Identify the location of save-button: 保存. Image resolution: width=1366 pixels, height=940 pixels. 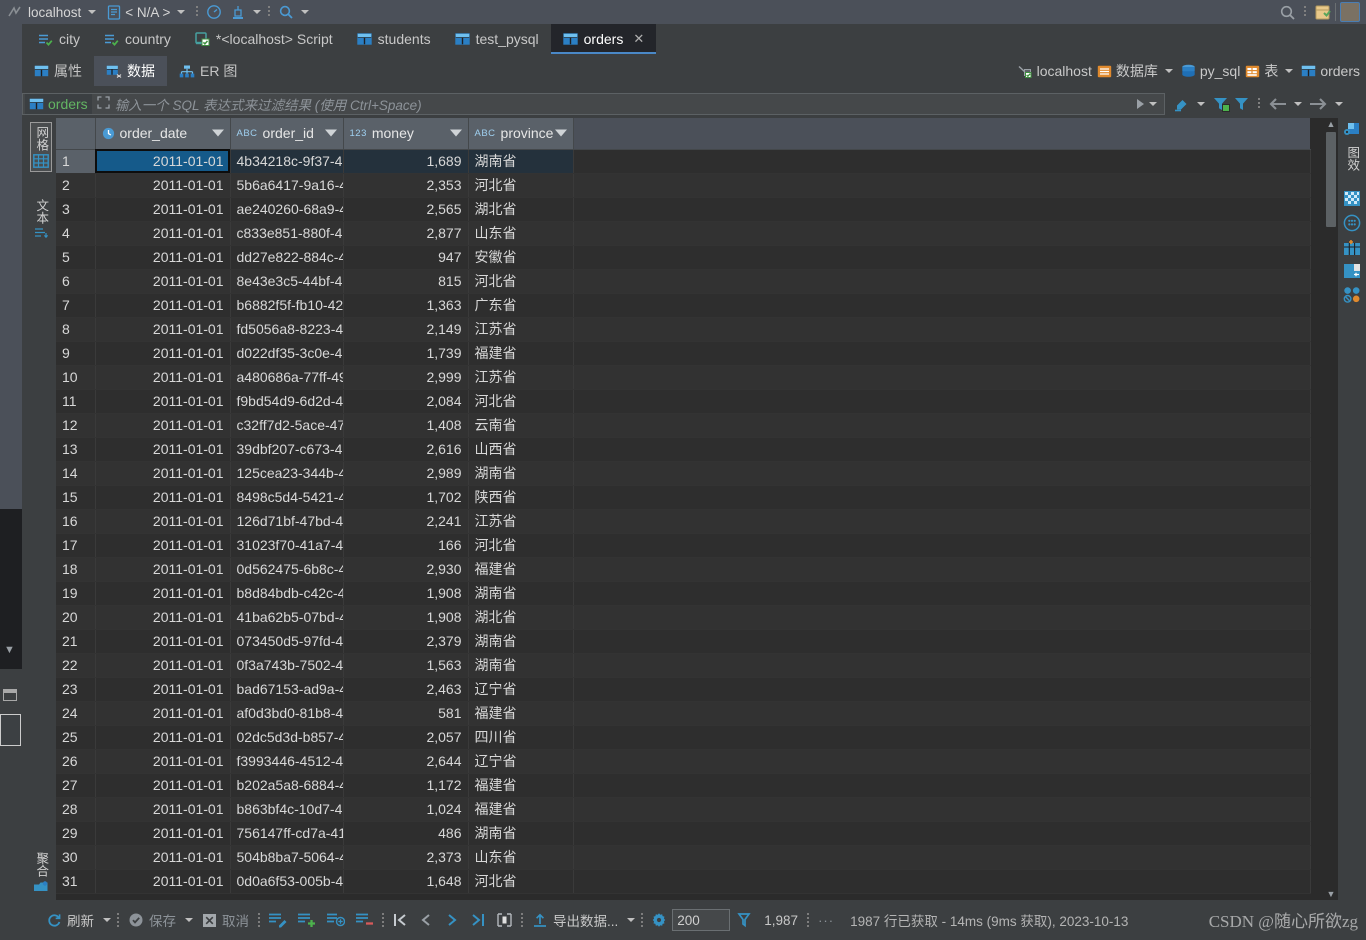
(152, 920).